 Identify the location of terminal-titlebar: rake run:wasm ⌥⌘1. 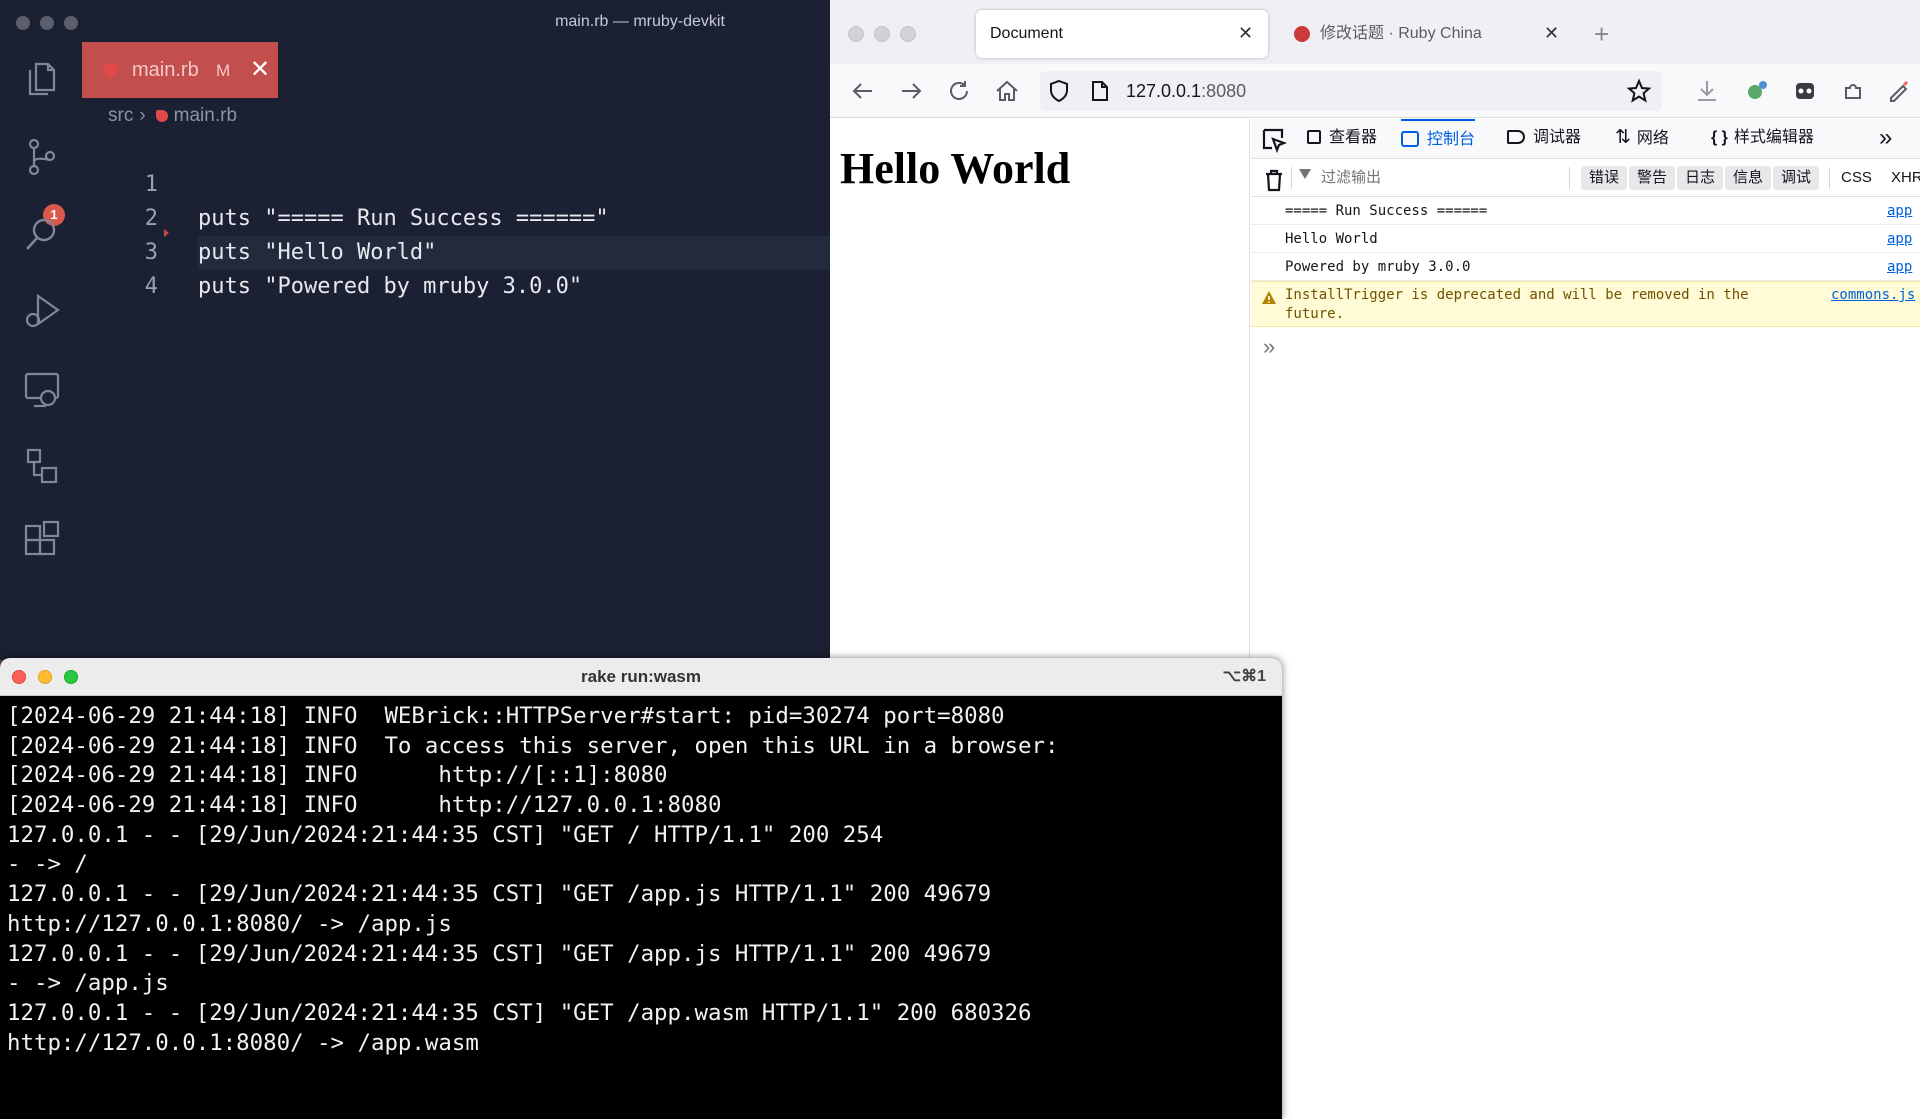
(641, 677).